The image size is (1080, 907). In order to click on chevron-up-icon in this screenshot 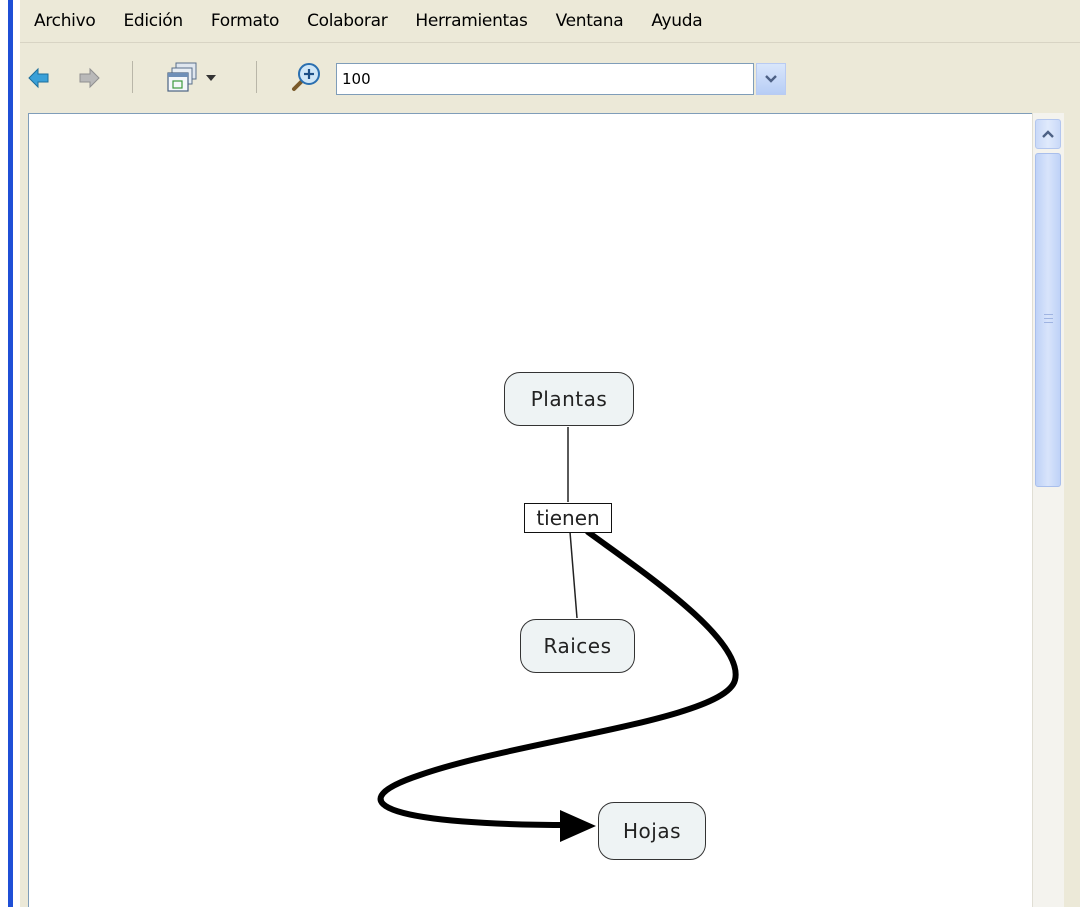, I will do `click(1048, 134)`.